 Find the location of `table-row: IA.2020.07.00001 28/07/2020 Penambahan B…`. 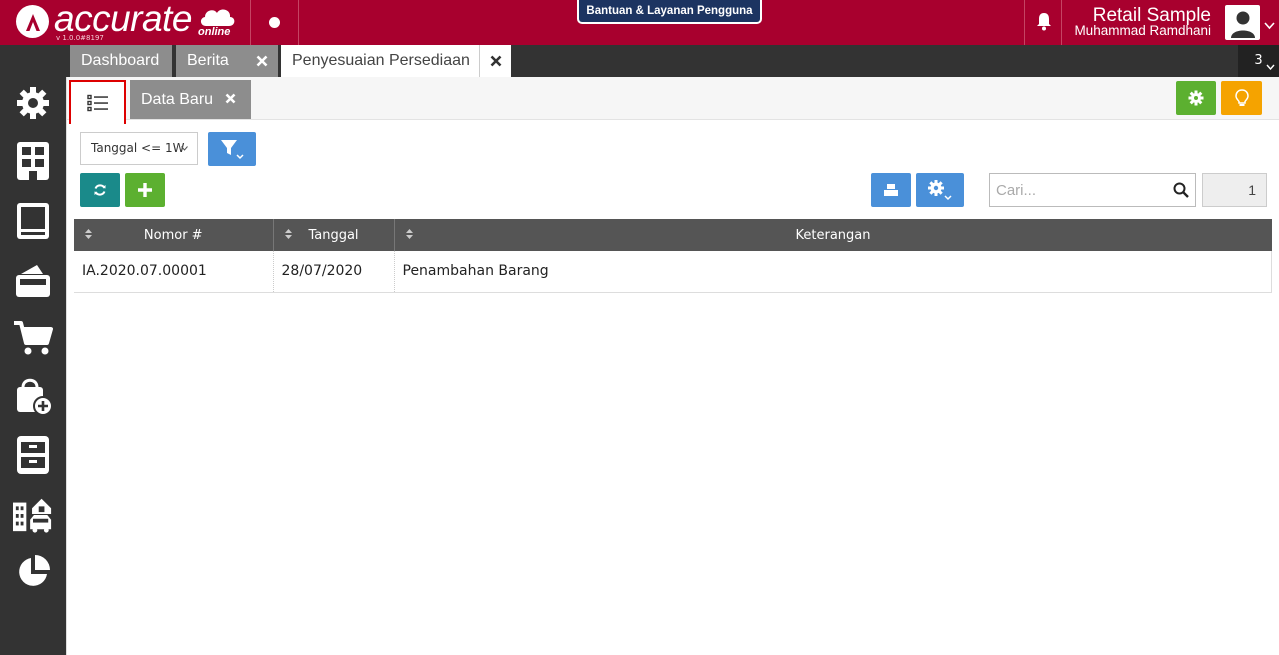

table-row: IA.2020.07.00001 28/07/2020 Penambahan B… is located at coordinates (673, 272).